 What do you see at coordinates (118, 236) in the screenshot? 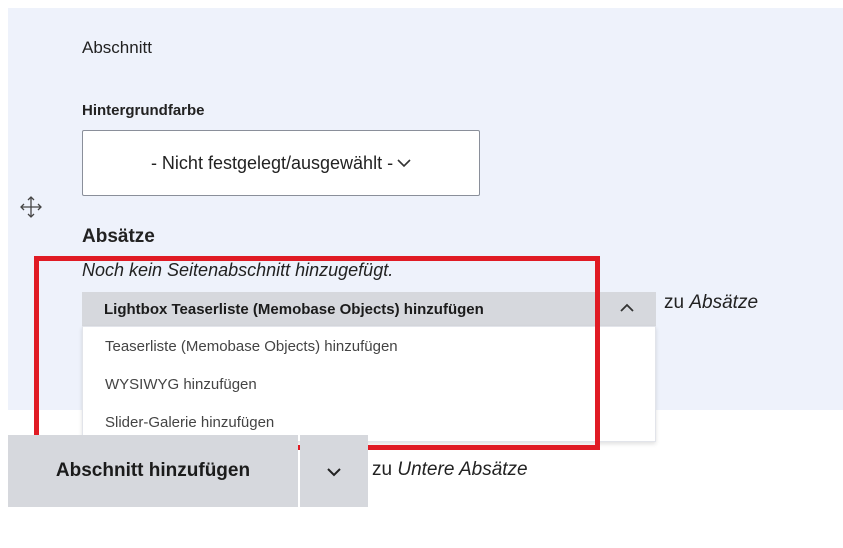
I see `absaetze-heading: Absätze` at bounding box center [118, 236].